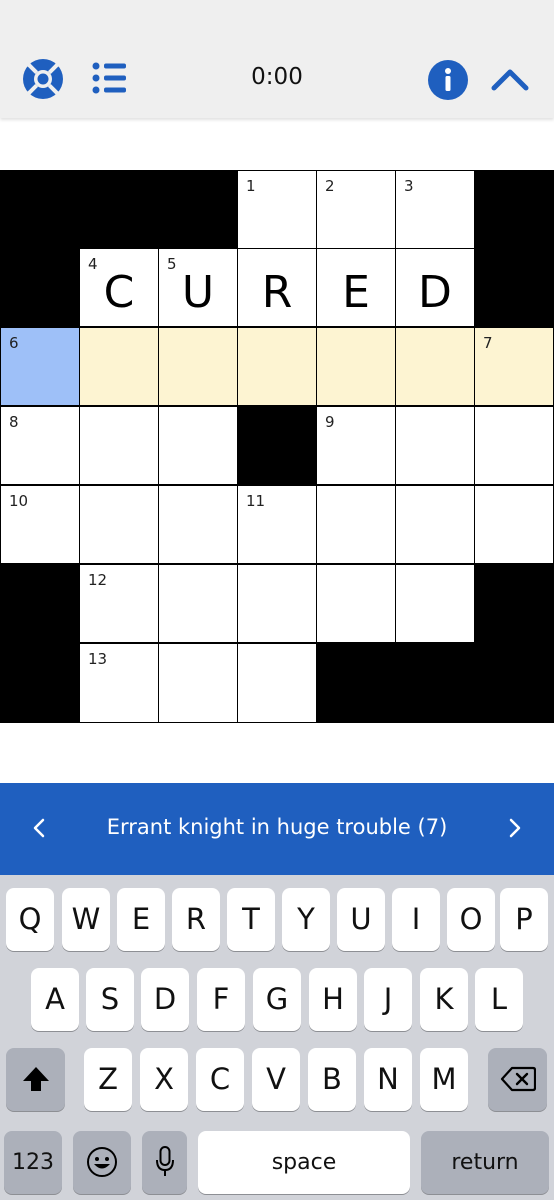 The height and width of the screenshot is (1200, 554). What do you see at coordinates (330, 422) in the screenshot?
I see `clue-number: 9` at bounding box center [330, 422].